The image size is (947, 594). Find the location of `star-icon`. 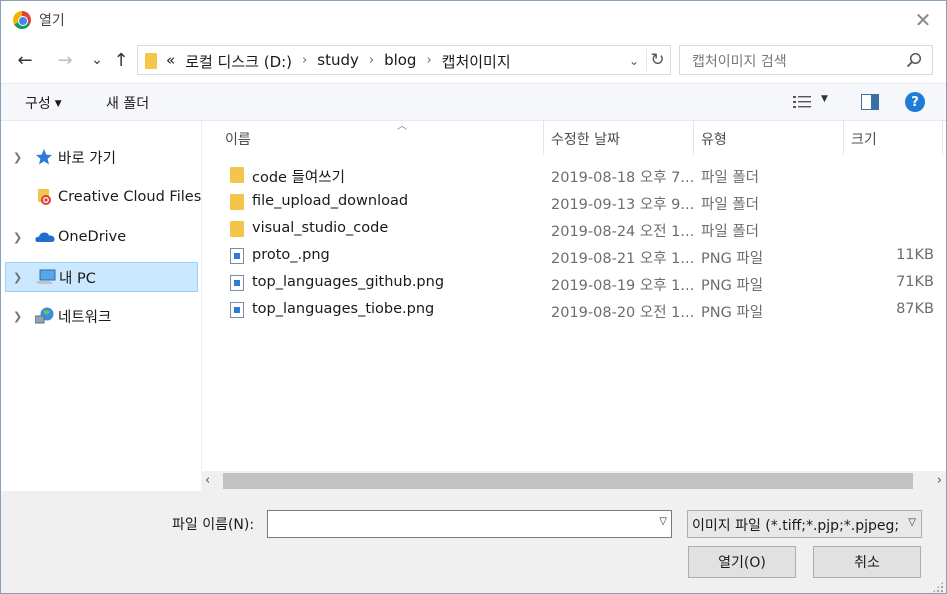

star-icon is located at coordinates (44, 157).